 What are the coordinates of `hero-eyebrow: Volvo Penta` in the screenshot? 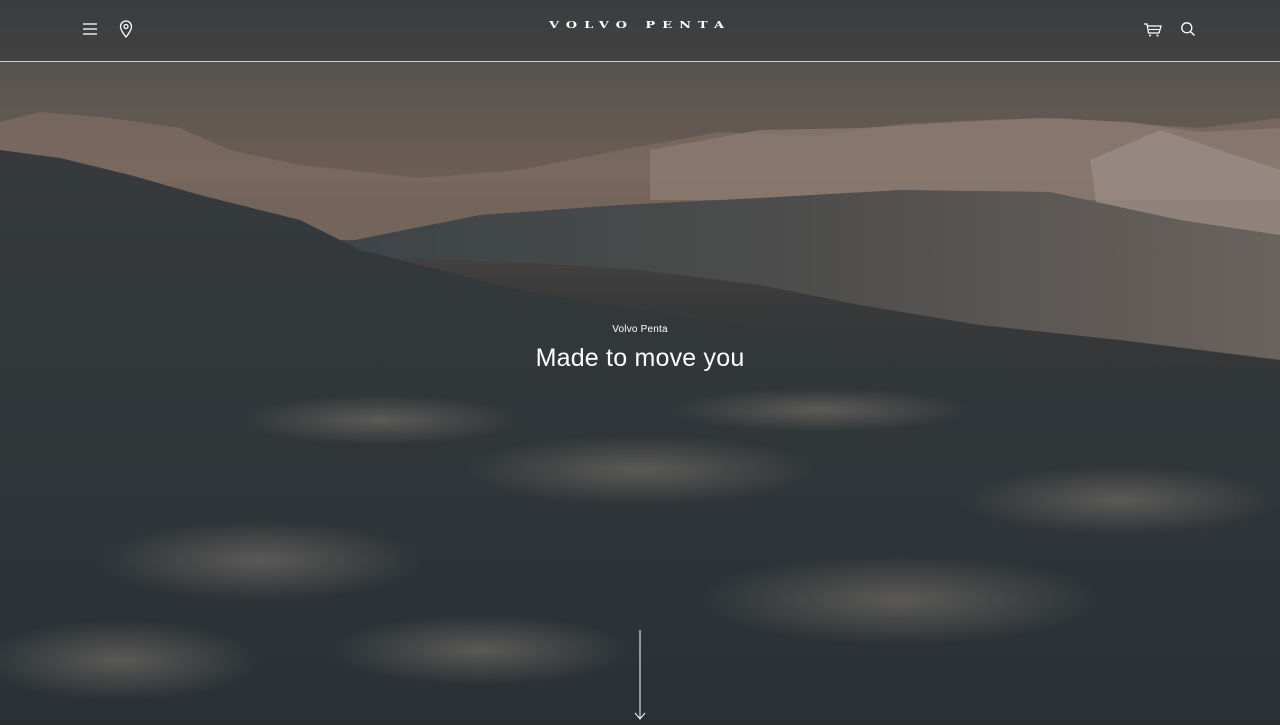 It's located at (640, 329).